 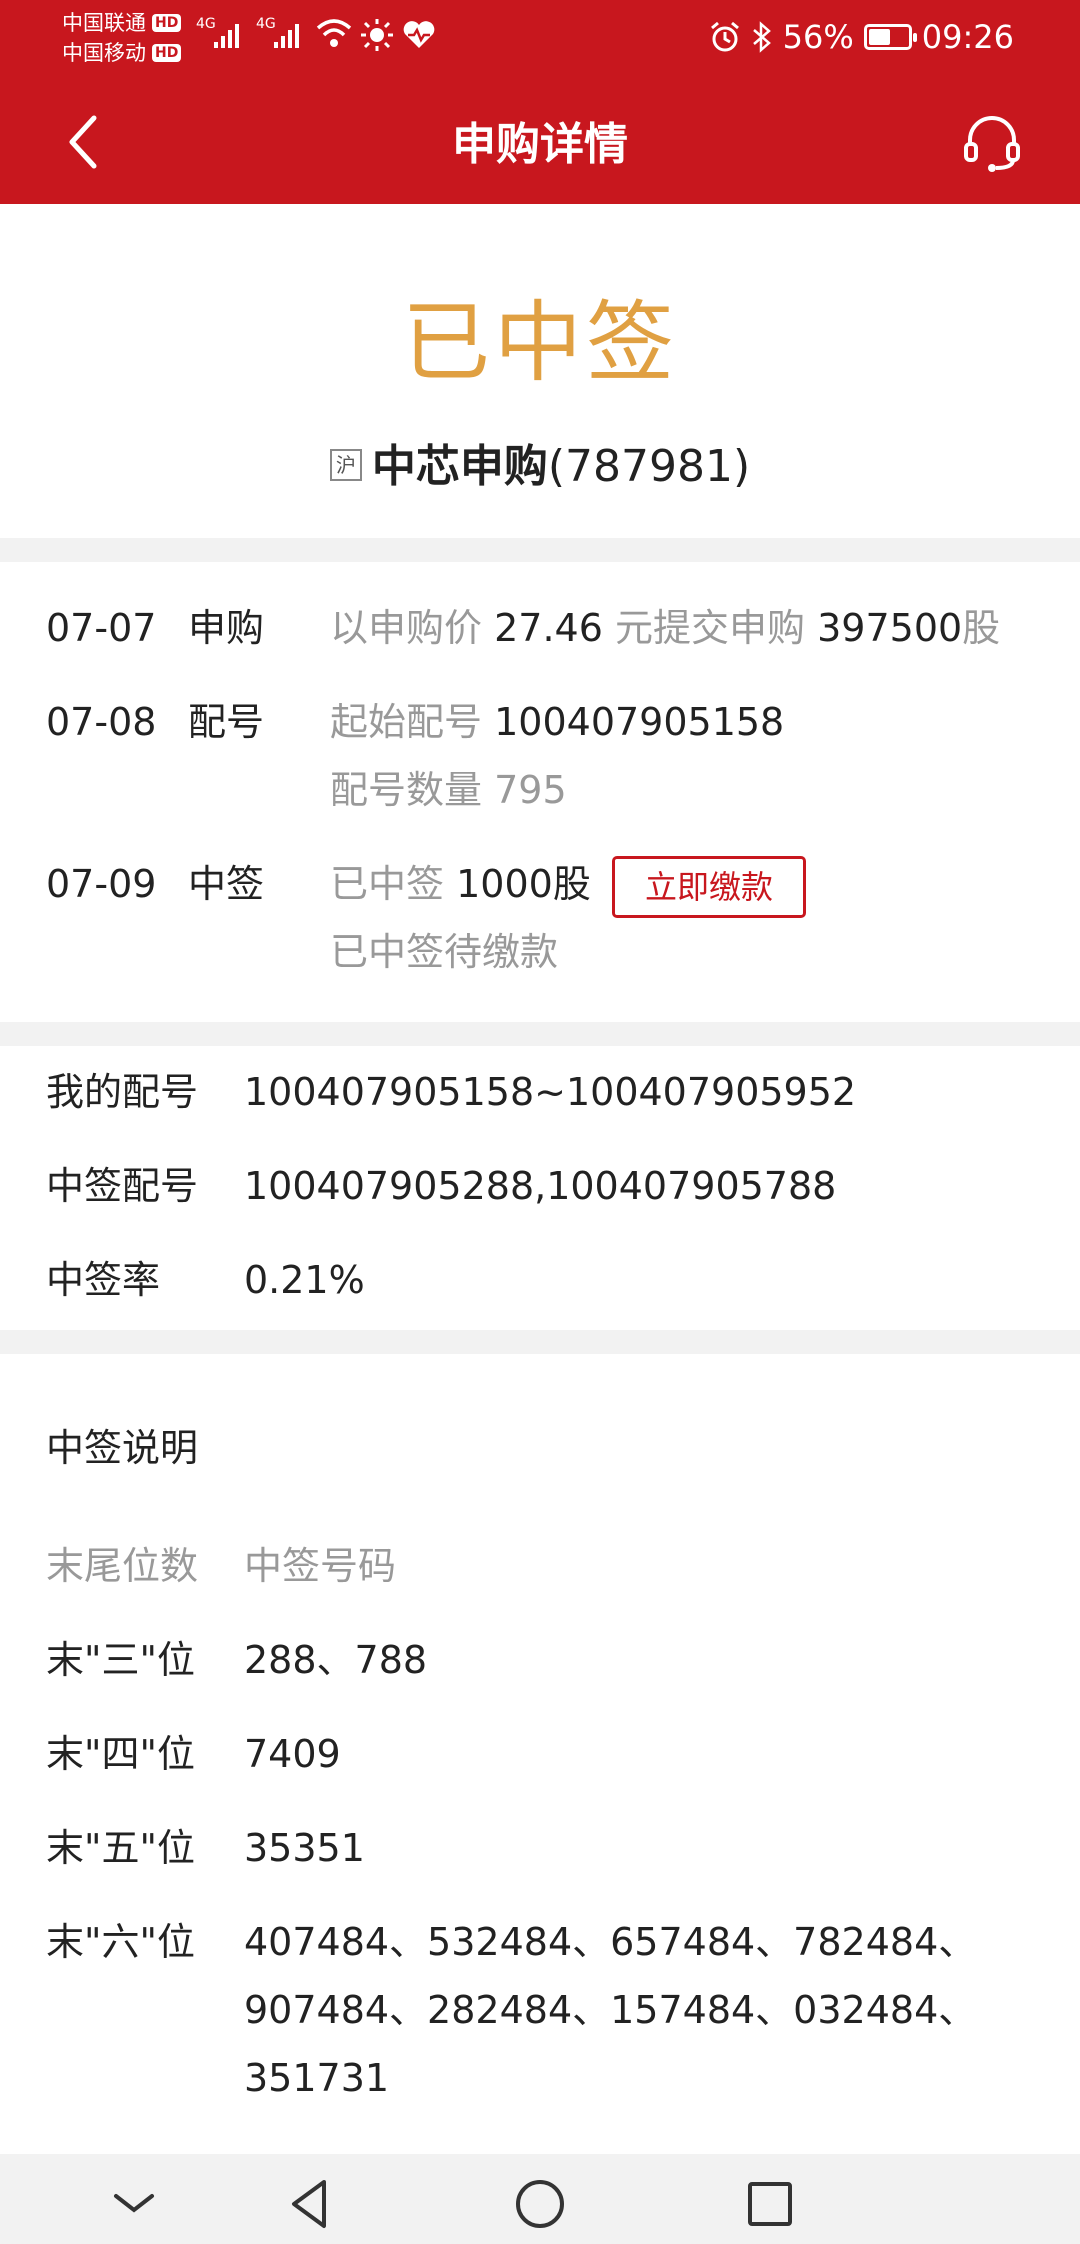 I want to click on app-header: 中国联通 HD 中国移动 HD 4G 4G 56% 09:26 申购详情, so click(x=540, y=102).